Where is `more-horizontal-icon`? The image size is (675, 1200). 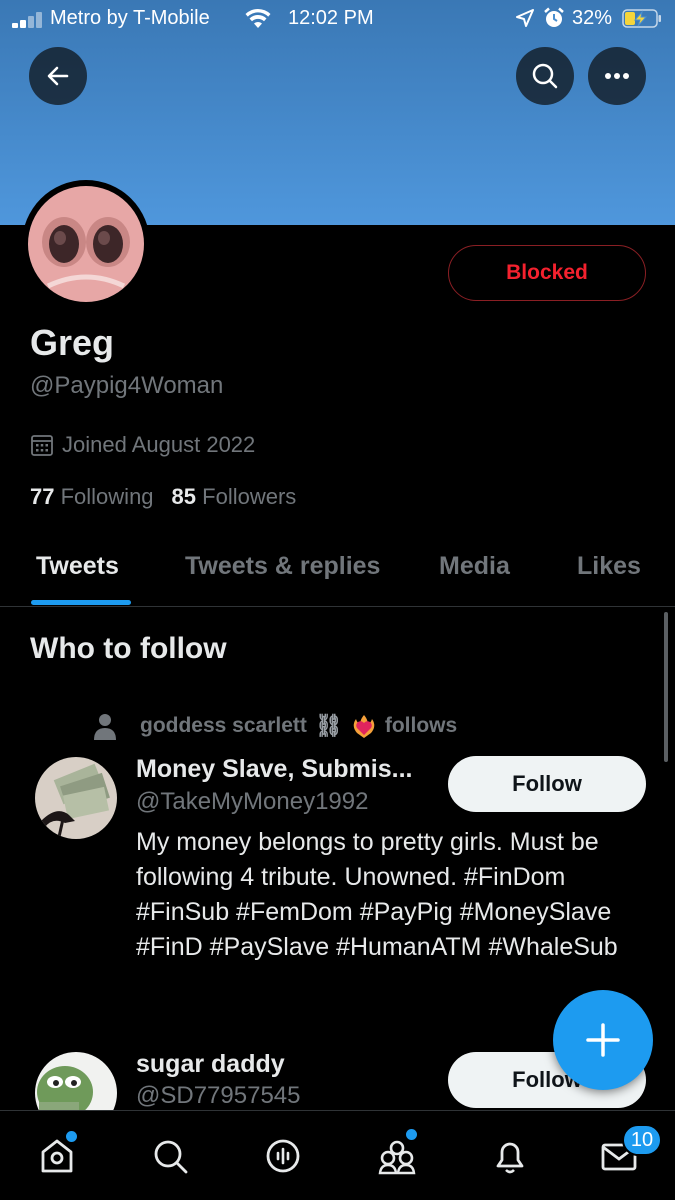 more-horizontal-icon is located at coordinates (617, 76).